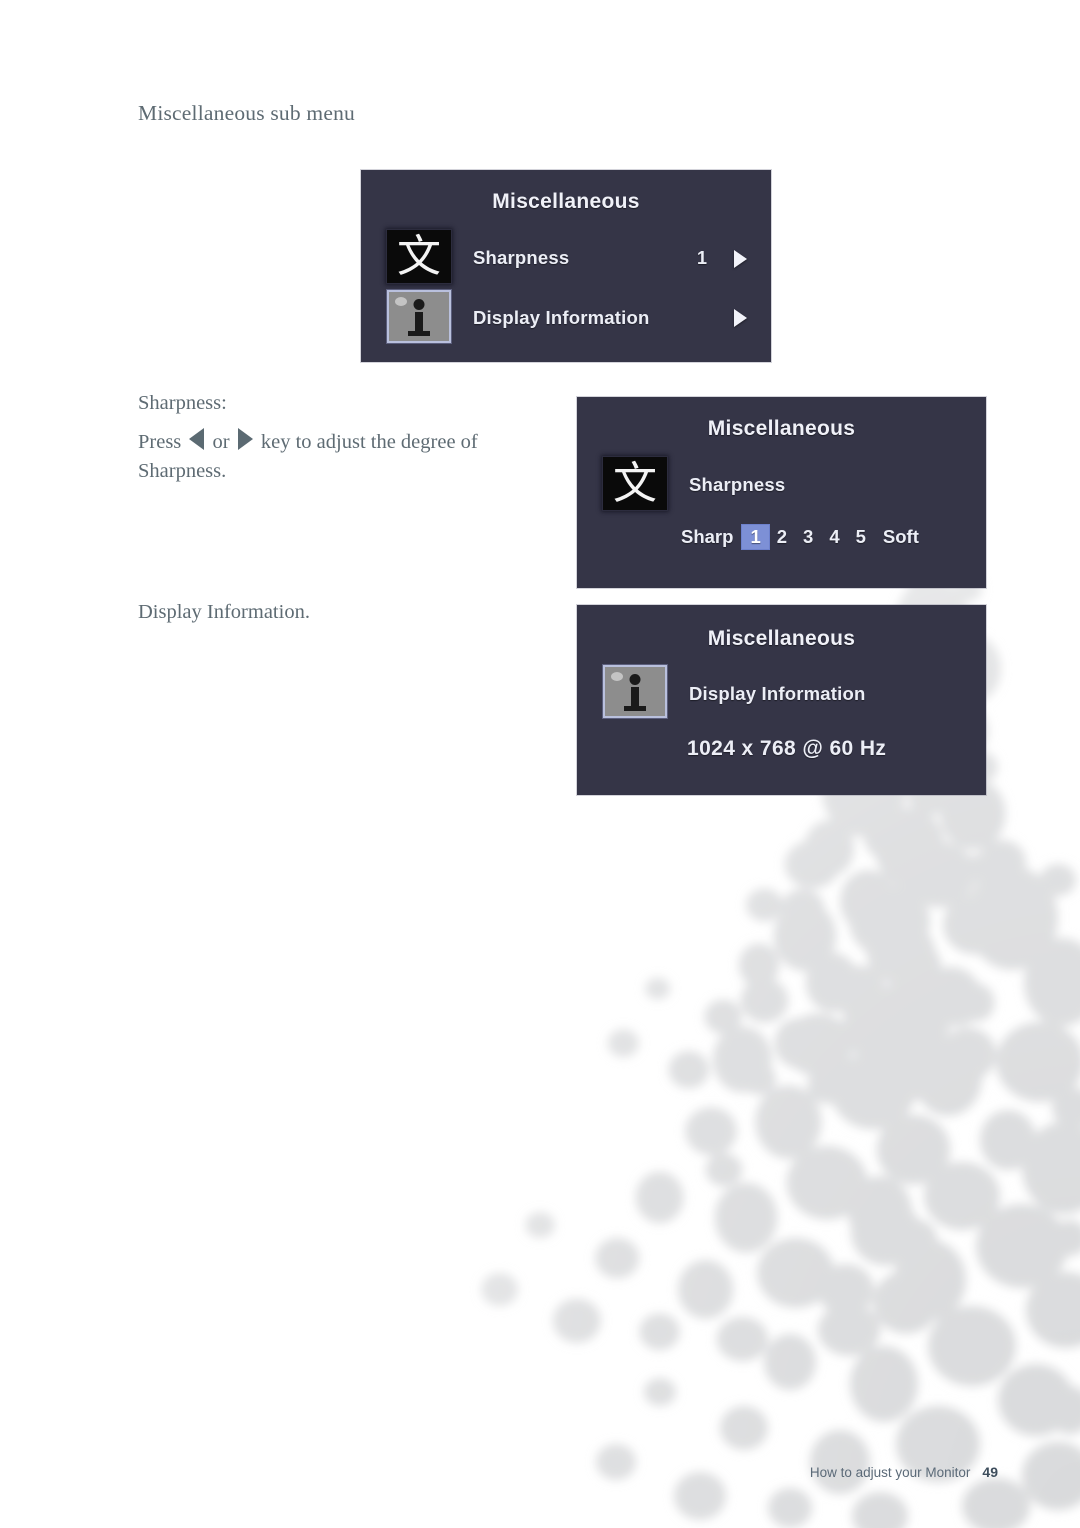 The height and width of the screenshot is (1528, 1080). What do you see at coordinates (808, 537) in the screenshot?
I see `scale-step-3: 3` at bounding box center [808, 537].